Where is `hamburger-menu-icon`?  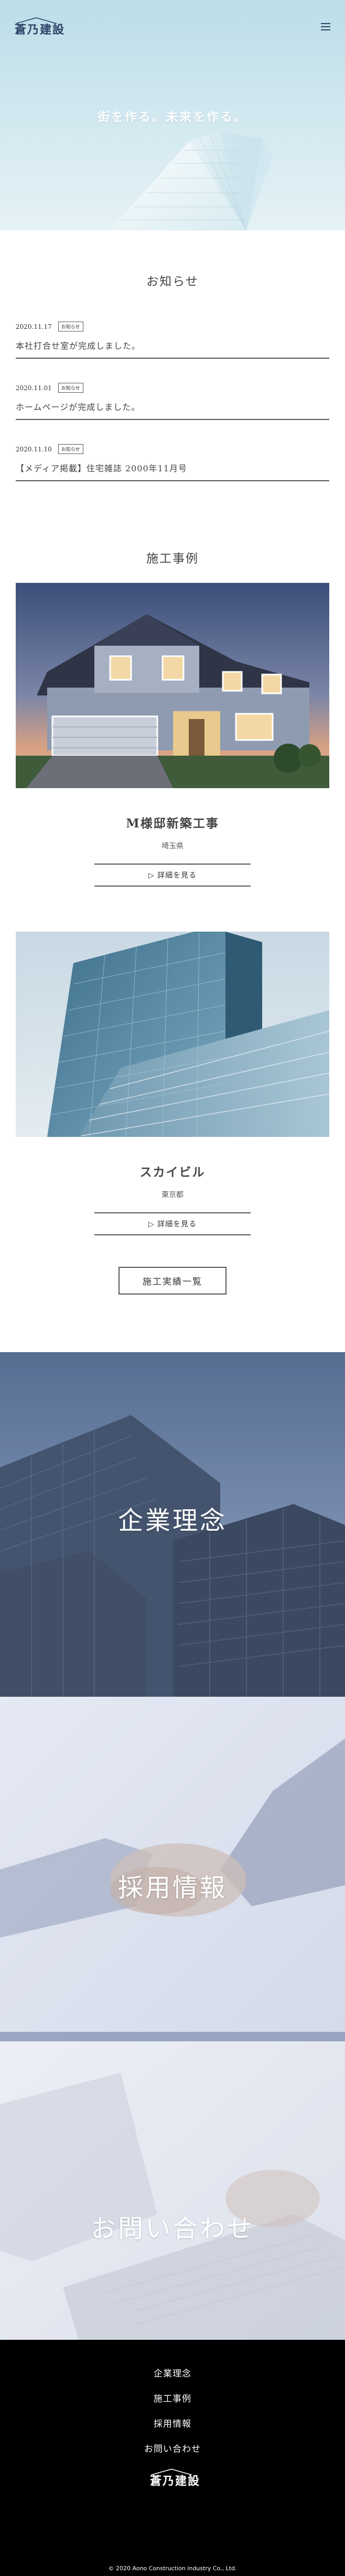
hamburger-menu-icon is located at coordinates (325, 27).